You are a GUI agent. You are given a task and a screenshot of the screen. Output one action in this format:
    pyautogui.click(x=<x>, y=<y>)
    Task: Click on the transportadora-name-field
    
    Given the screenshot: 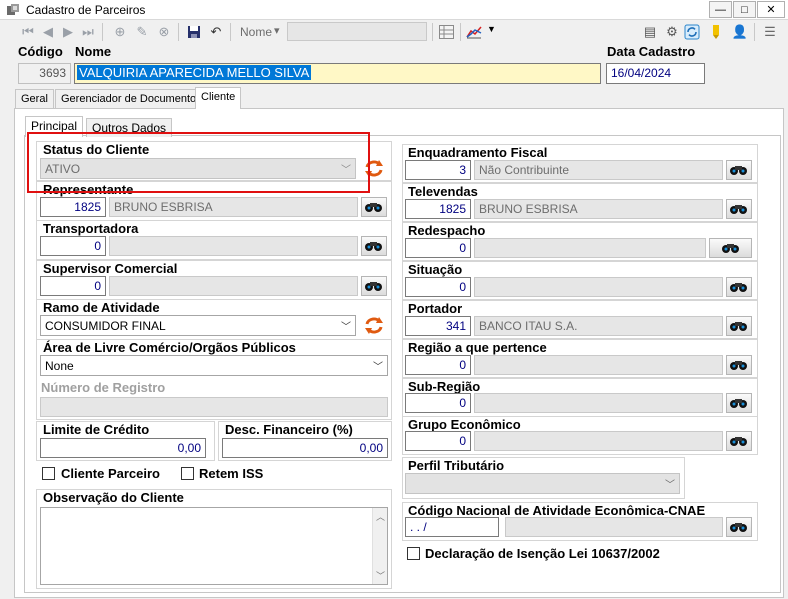 What is the action you would take?
    pyautogui.click(x=233, y=246)
    